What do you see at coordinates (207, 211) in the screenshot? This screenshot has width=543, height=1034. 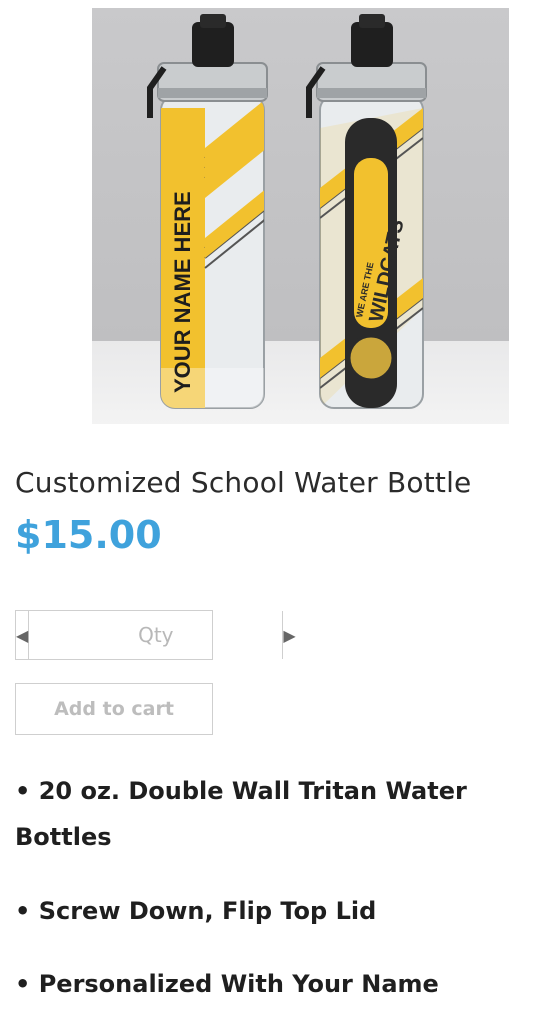 I see `bottle-left: YOUR NAME HERE` at bounding box center [207, 211].